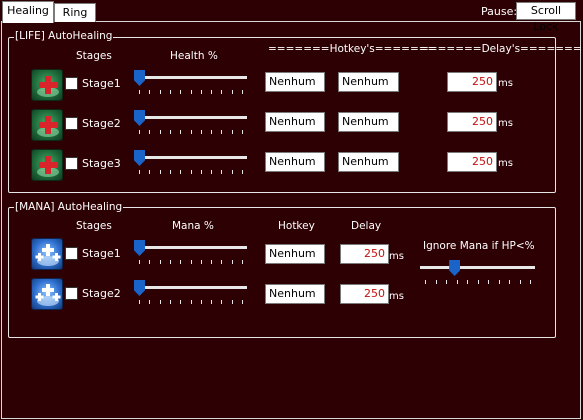 The height and width of the screenshot is (420, 583). I want to click on mana-group-title: [MANA] AutoHealing, so click(69, 207).